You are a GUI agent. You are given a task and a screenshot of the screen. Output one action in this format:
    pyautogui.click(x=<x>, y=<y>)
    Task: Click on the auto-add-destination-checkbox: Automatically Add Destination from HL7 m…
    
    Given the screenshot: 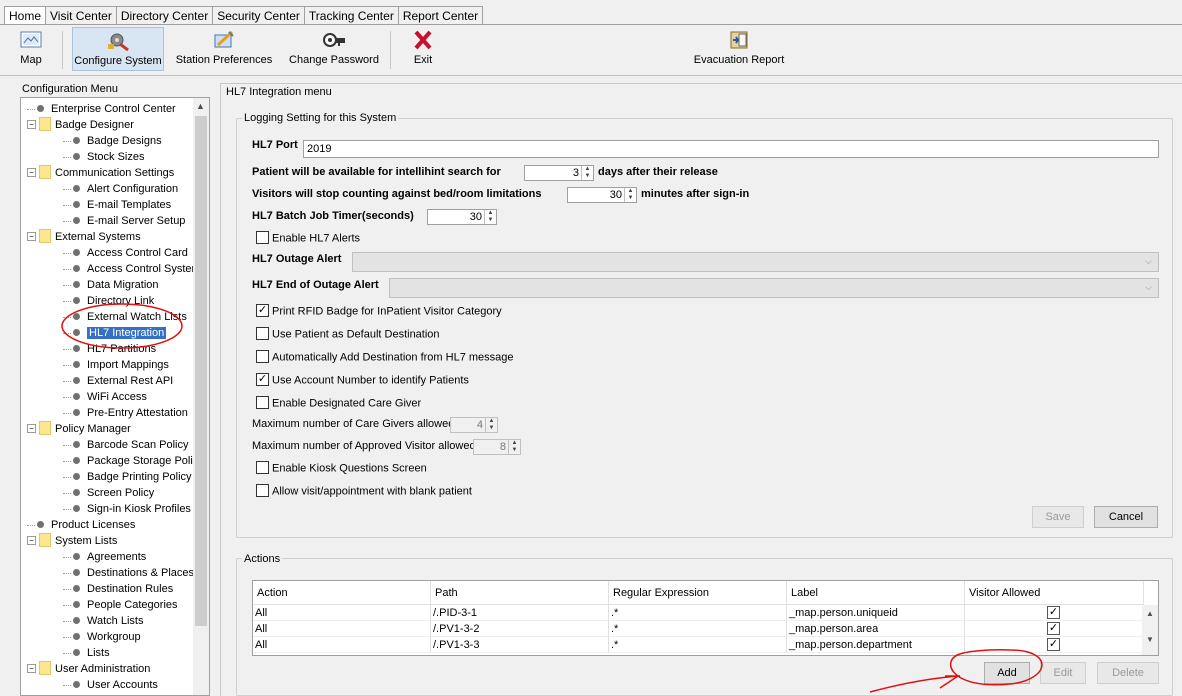 What is the action you would take?
    pyautogui.click(x=385, y=357)
    